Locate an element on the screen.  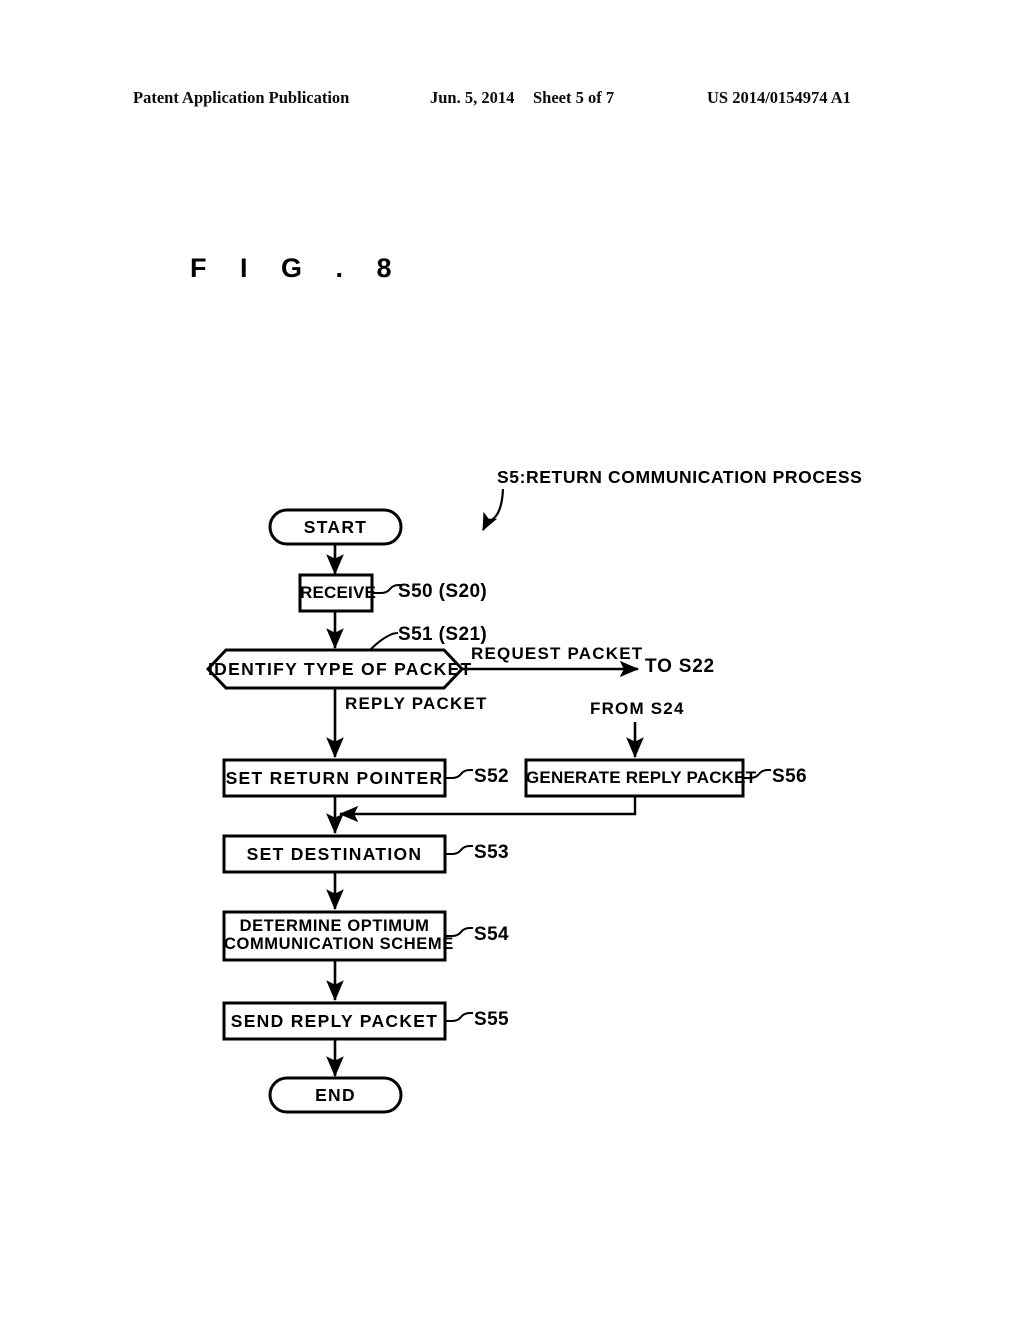
node-generate-reply-packet-label: GENERATE REPLY PACKET is located at coordinates (641, 777).